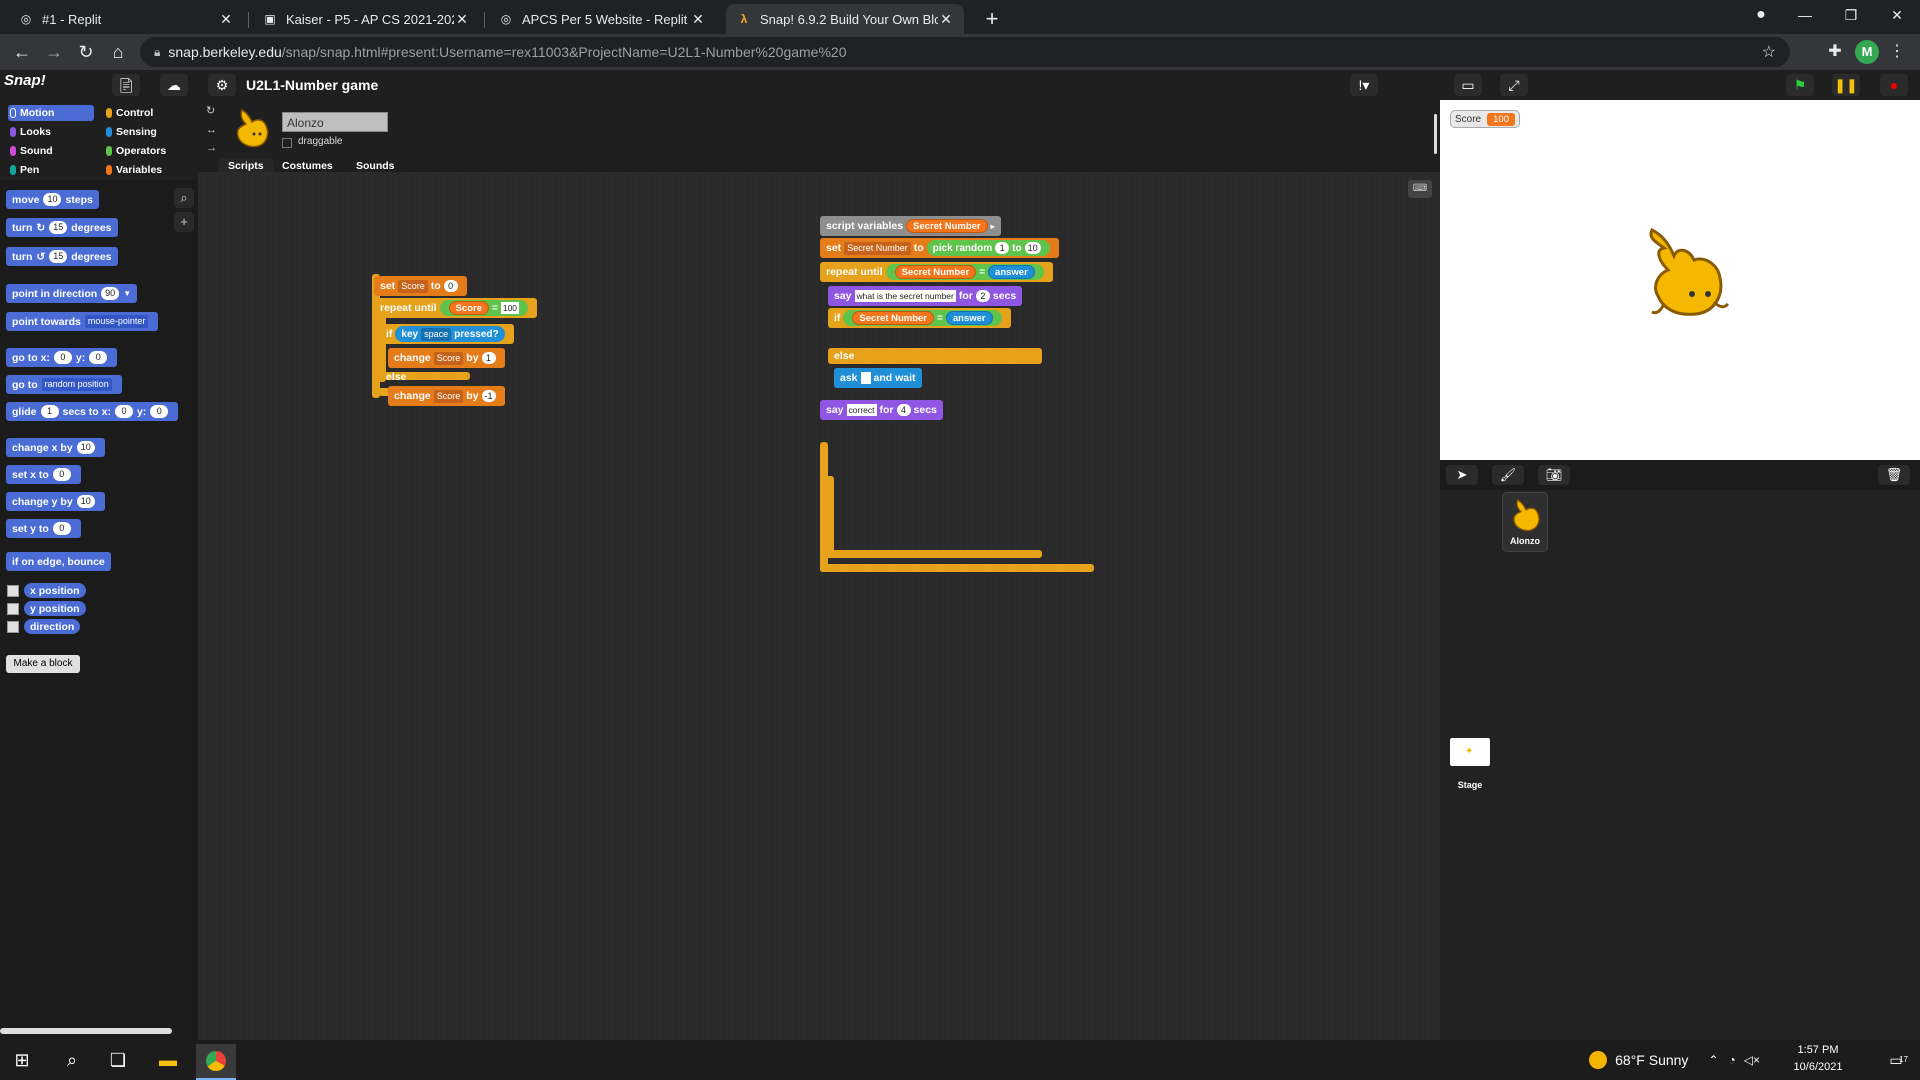 Image resolution: width=1920 pixels, height=1080 pixels. What do you see at coordinates (488, 396) in the screenshot?
I see `value-slot: -1` at bounding box center [488, 396].